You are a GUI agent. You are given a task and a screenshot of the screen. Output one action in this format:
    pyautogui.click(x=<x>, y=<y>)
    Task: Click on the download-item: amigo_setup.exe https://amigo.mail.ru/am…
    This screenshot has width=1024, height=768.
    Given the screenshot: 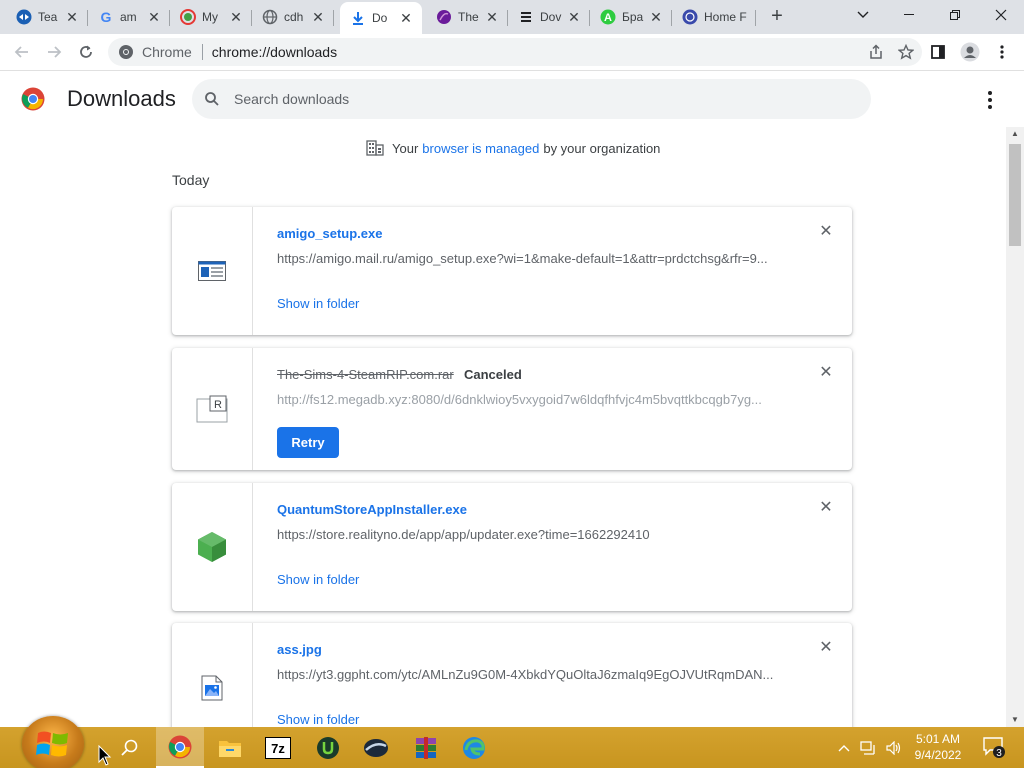 What is the action you would take?
    pyautogui.click(x=512, y=271)
    